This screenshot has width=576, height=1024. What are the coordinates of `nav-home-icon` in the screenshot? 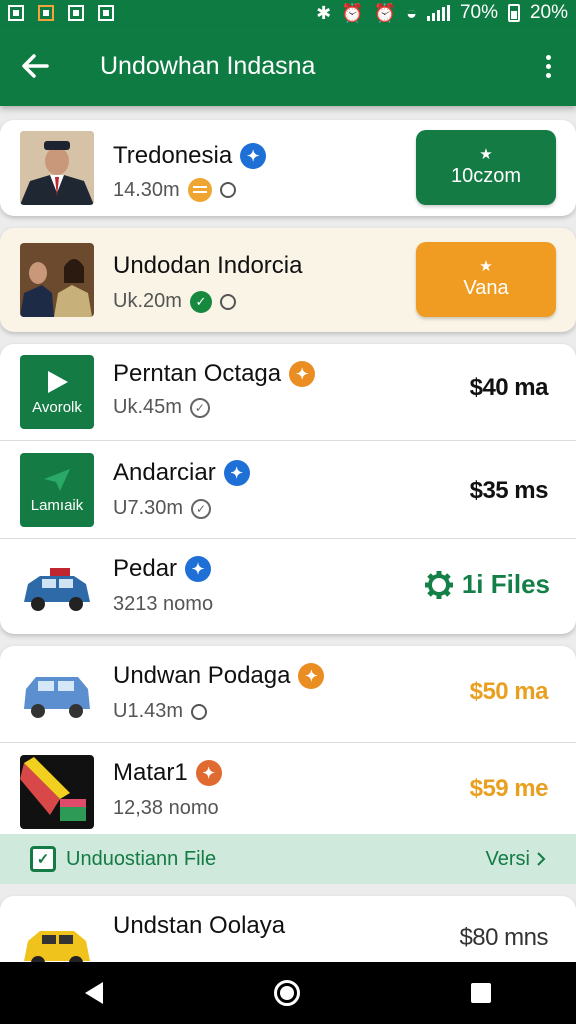 It's located at (286, 993).